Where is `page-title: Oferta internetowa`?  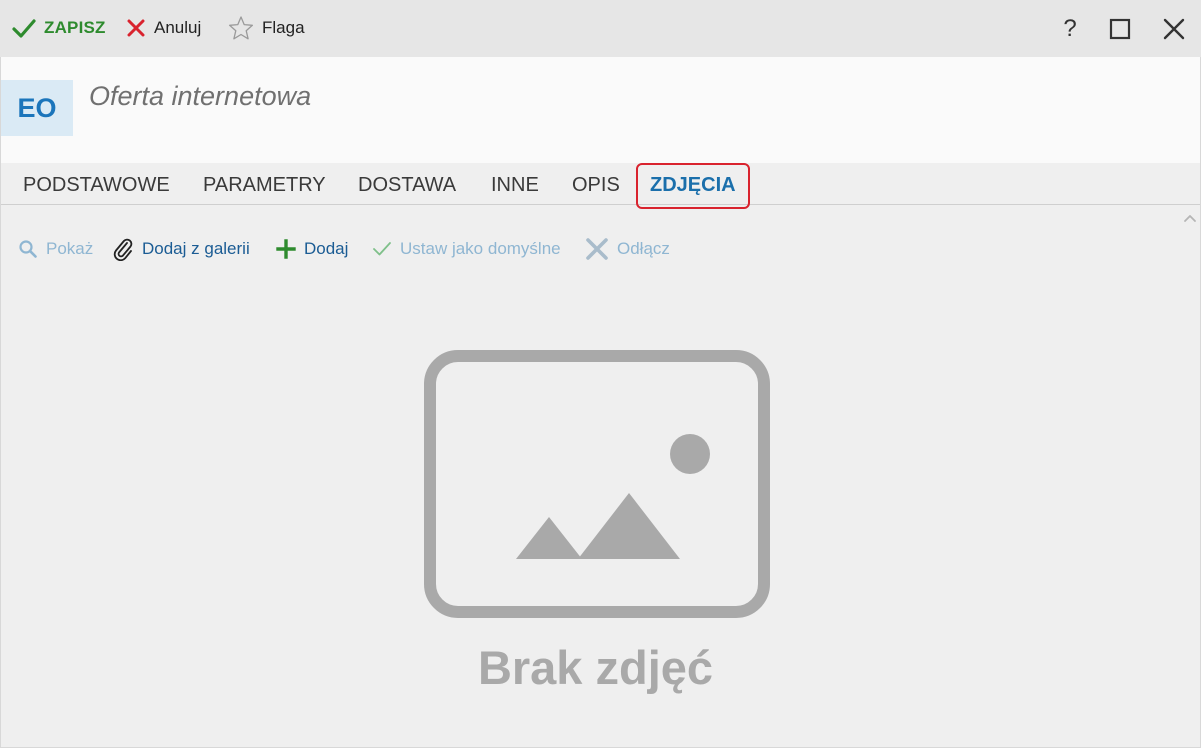
page-title: Oferta internetowa is located at coordinates (200, 96).